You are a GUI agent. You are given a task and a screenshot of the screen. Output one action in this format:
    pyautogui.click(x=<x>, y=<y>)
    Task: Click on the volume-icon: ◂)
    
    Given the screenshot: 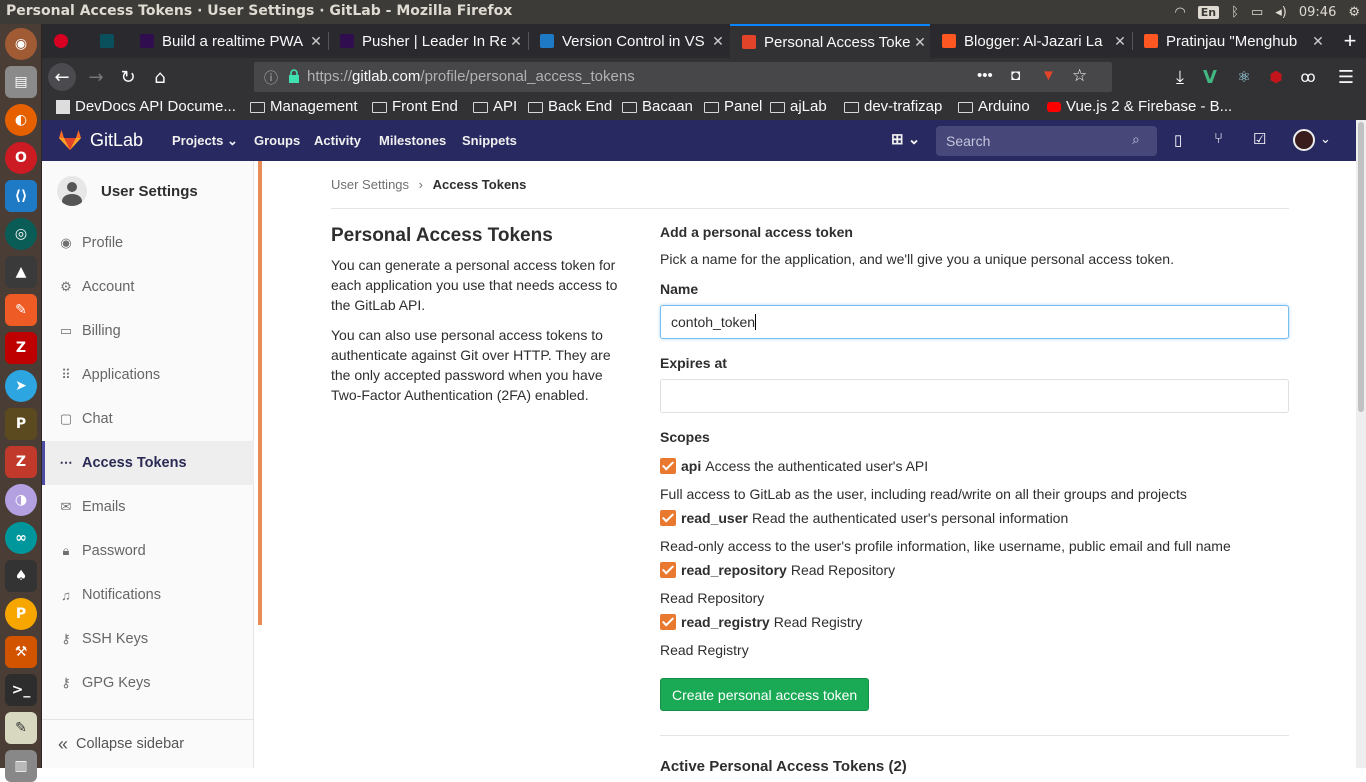 What is the action you would take?
    pyautogui.click(x=1281, y=12)
    